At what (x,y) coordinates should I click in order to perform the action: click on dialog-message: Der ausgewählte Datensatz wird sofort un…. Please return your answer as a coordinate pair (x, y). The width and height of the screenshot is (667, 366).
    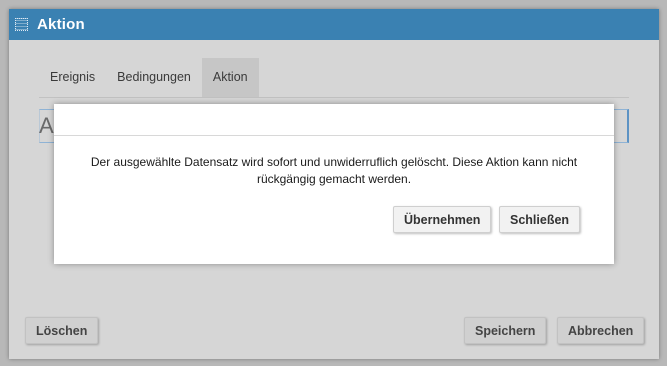
    Looking at the image, I should click on (334, 170).